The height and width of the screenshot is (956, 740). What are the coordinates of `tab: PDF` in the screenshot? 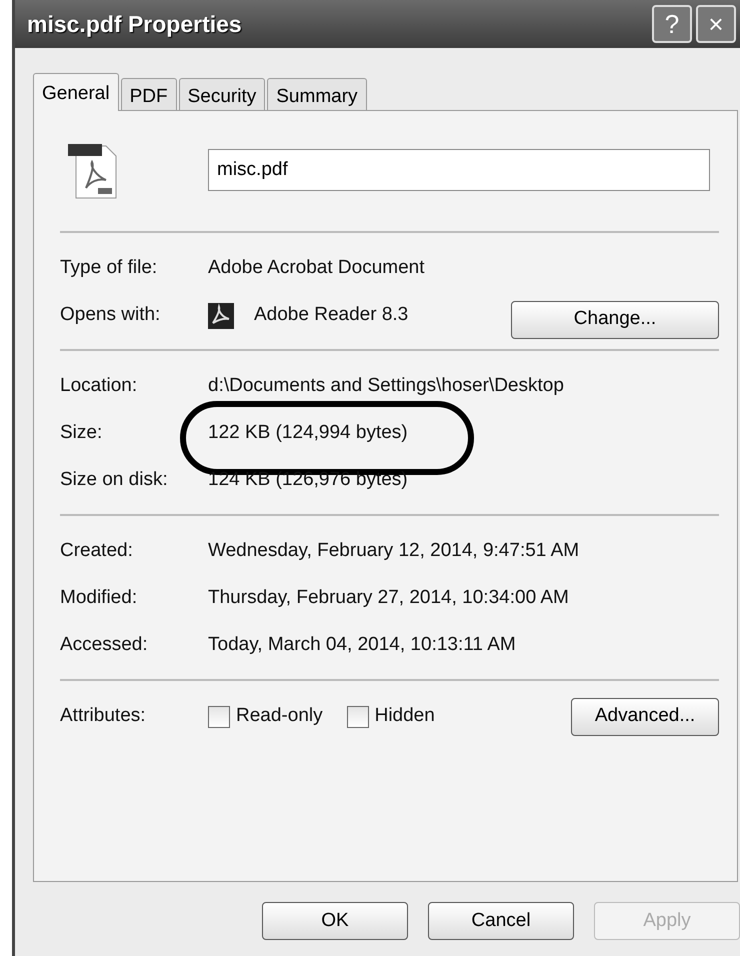 It's located at (148, 94).